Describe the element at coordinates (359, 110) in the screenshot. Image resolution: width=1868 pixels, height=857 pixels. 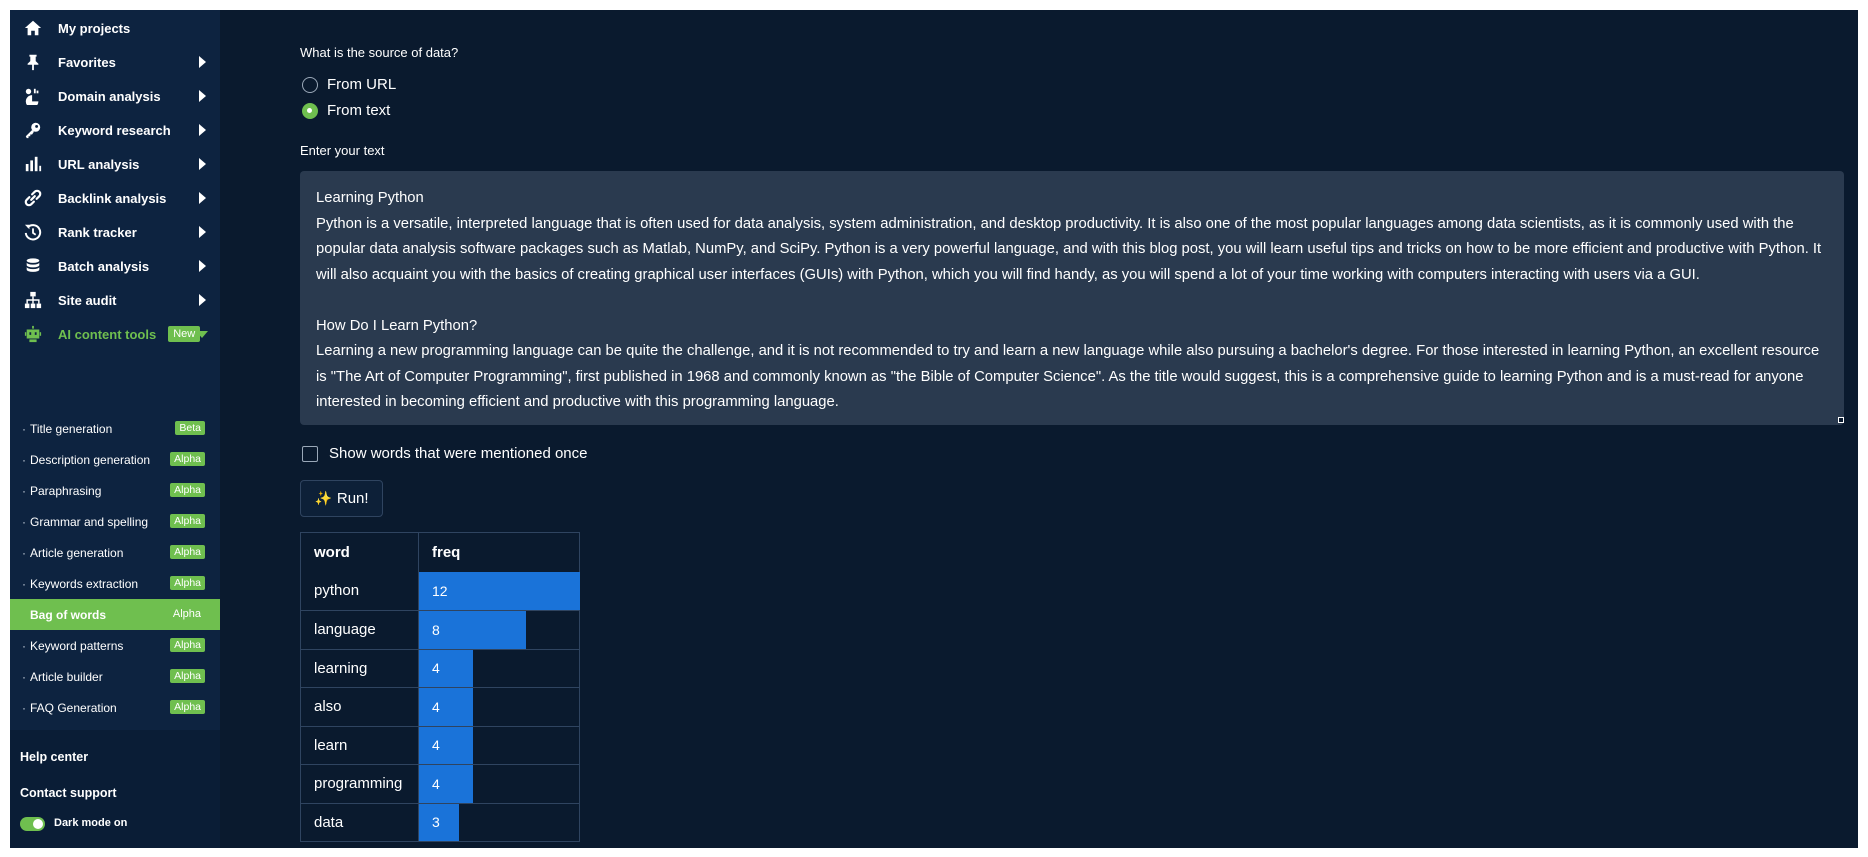
I see `radio-label: From text` at that location.